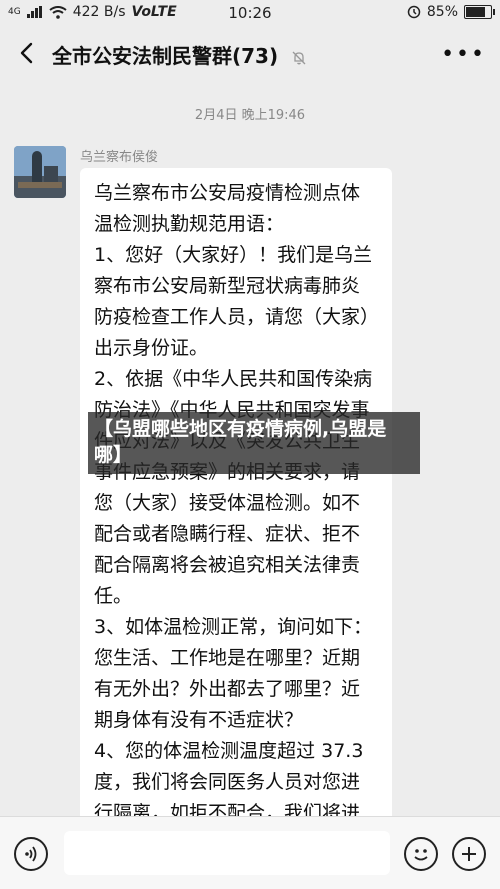  I want to click on sender-name: 乌兰察布侯俊, so click(119, 157).